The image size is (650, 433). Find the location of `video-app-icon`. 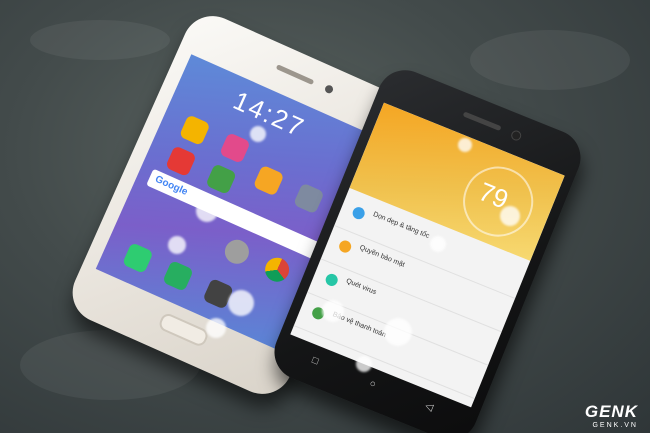

video-app-icon is located at coordinates (194, 130).